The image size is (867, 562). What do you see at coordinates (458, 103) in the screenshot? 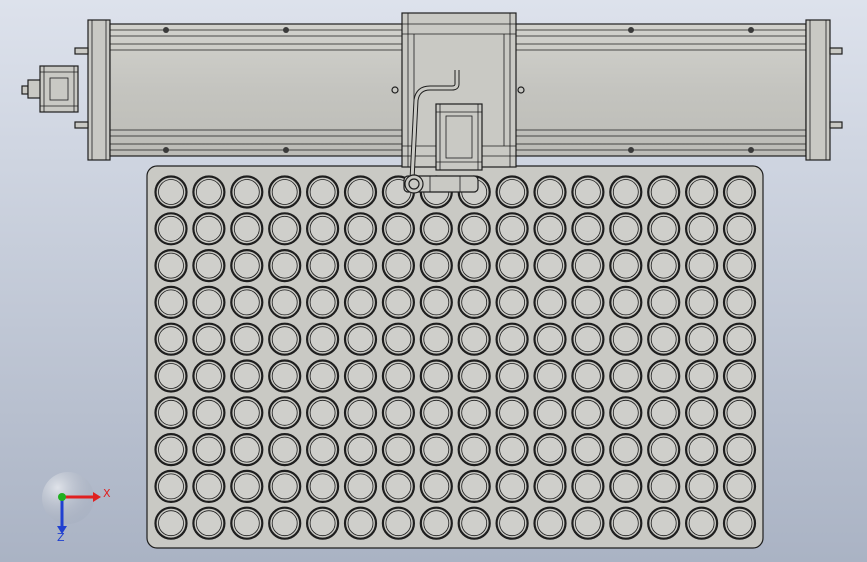
I see `carriage` at bounding box center [458, 103].